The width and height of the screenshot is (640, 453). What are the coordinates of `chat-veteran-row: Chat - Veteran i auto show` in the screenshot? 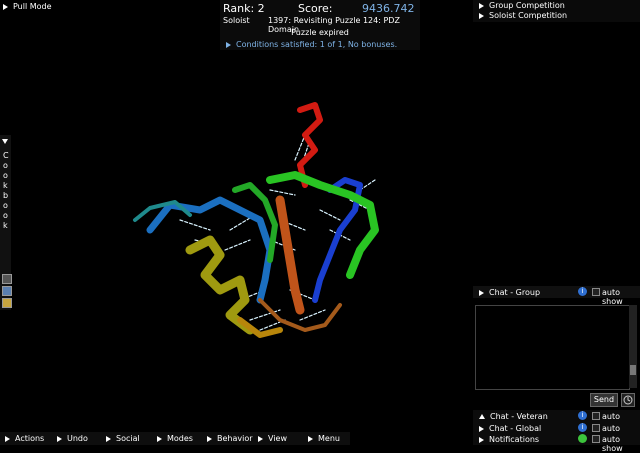 It's located at (556, 420).